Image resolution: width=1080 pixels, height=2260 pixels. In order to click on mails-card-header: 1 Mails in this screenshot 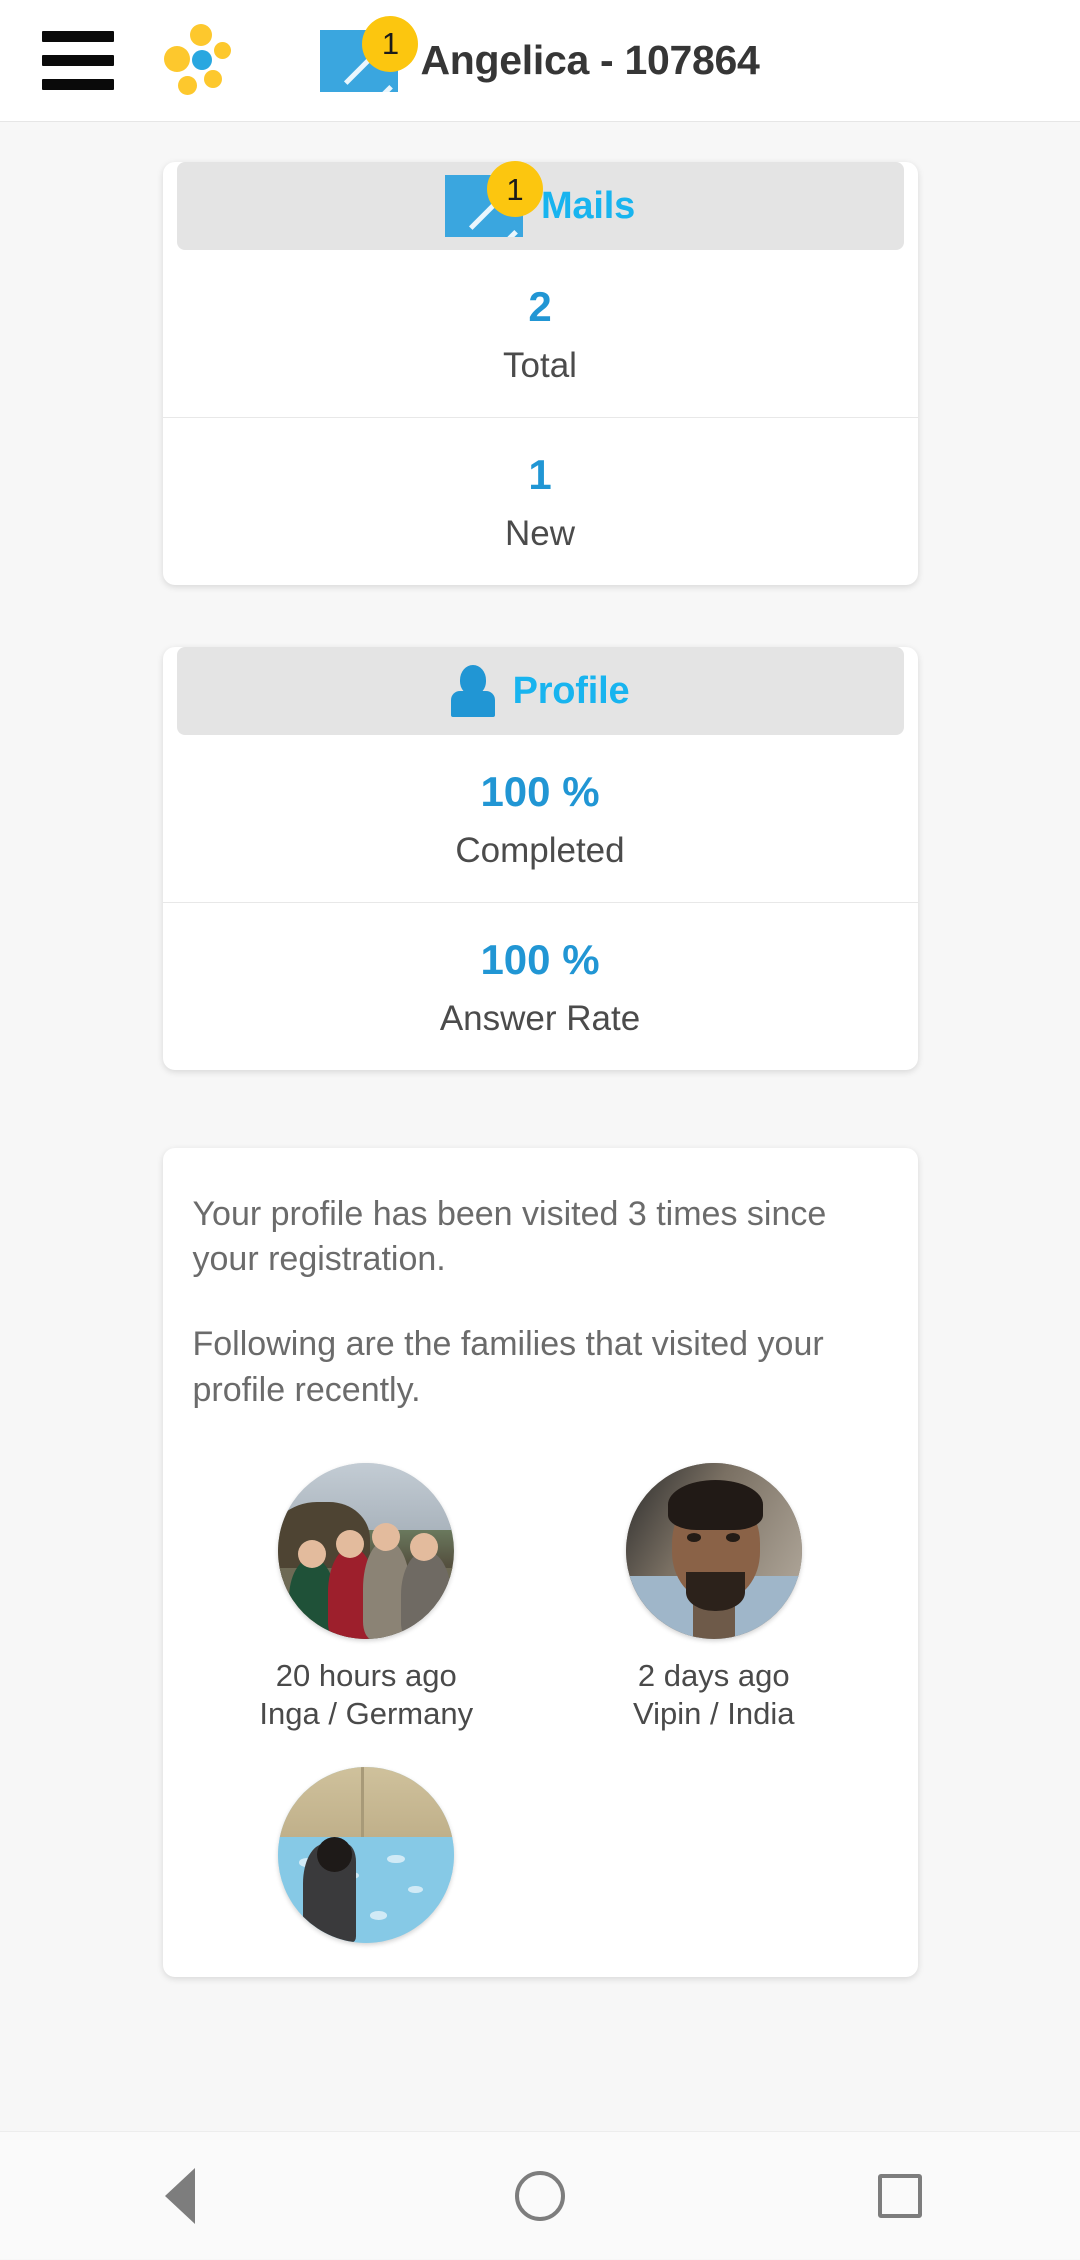, I will do `click(540, 206)`.